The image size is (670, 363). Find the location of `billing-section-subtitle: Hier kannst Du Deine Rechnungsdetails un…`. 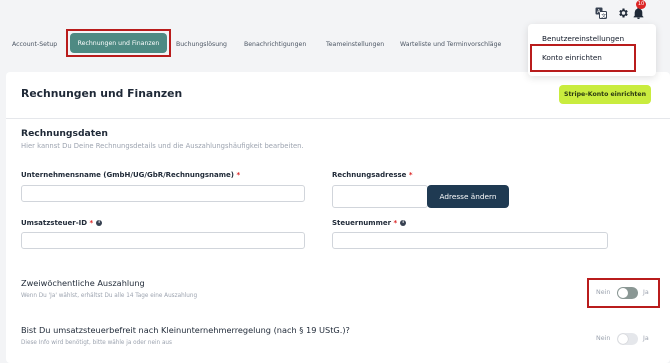

billing-section-subtitle: Hier kannst Du Deine Rechnungsdetails un… is located at coordinates (162, 146).